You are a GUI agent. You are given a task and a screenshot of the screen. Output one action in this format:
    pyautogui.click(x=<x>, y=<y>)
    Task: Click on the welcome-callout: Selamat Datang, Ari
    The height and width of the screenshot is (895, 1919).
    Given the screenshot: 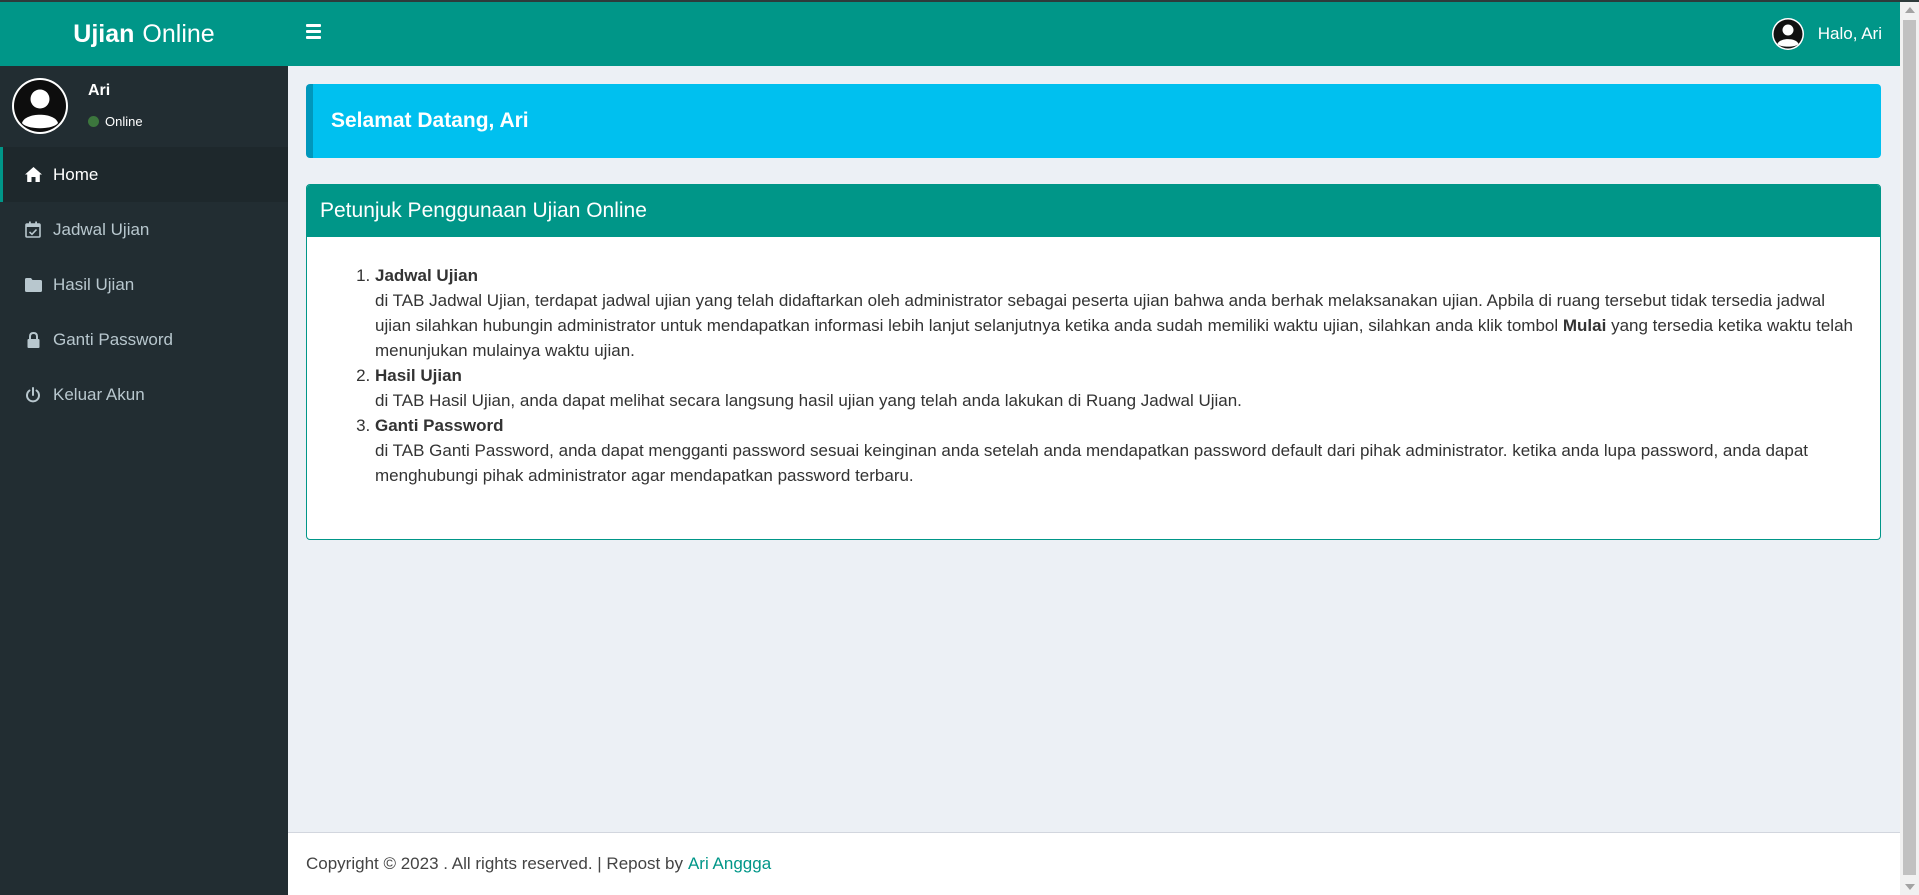 What is the action you would take?
    pyautogui.click(x=1093, y=121)
    